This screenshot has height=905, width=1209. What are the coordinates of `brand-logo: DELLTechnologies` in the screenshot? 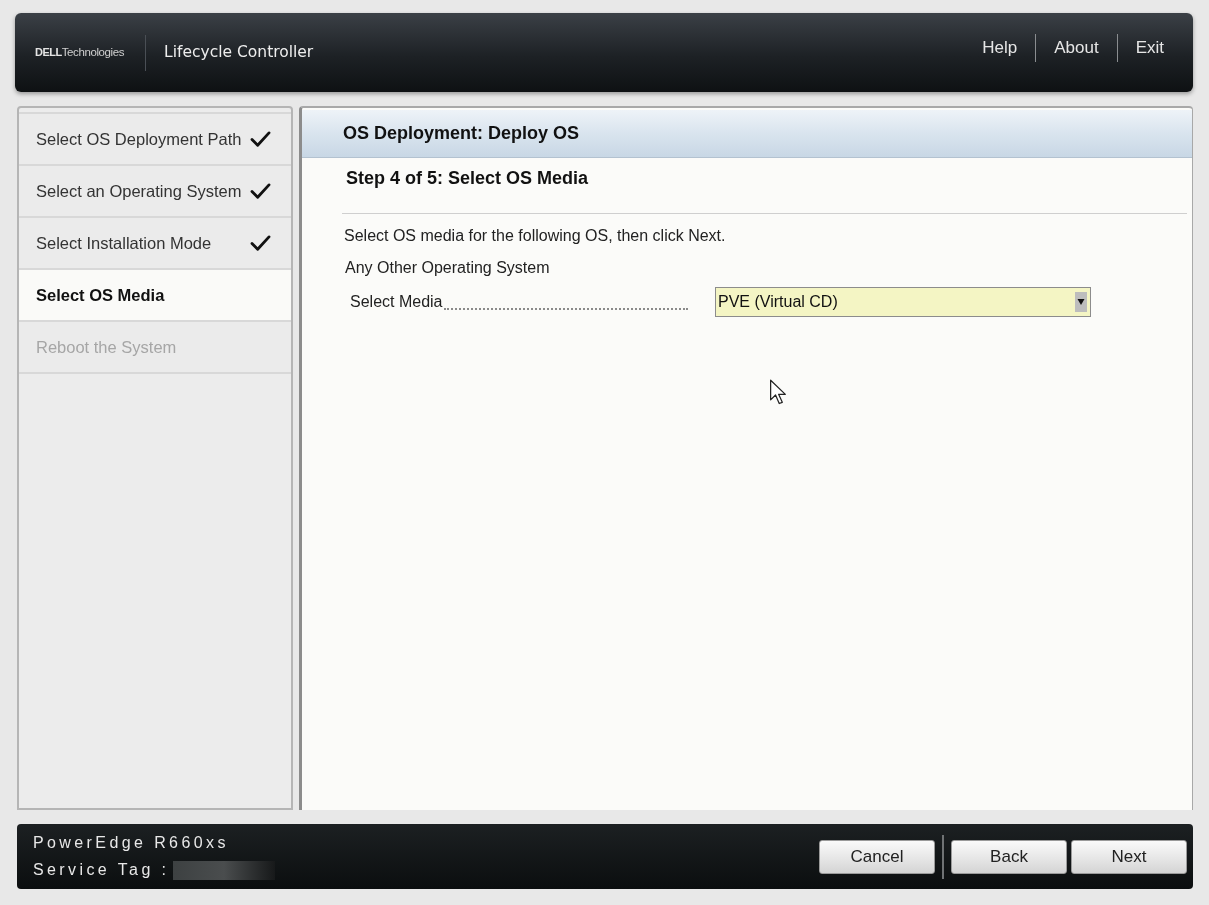 It's located at (80, 52).